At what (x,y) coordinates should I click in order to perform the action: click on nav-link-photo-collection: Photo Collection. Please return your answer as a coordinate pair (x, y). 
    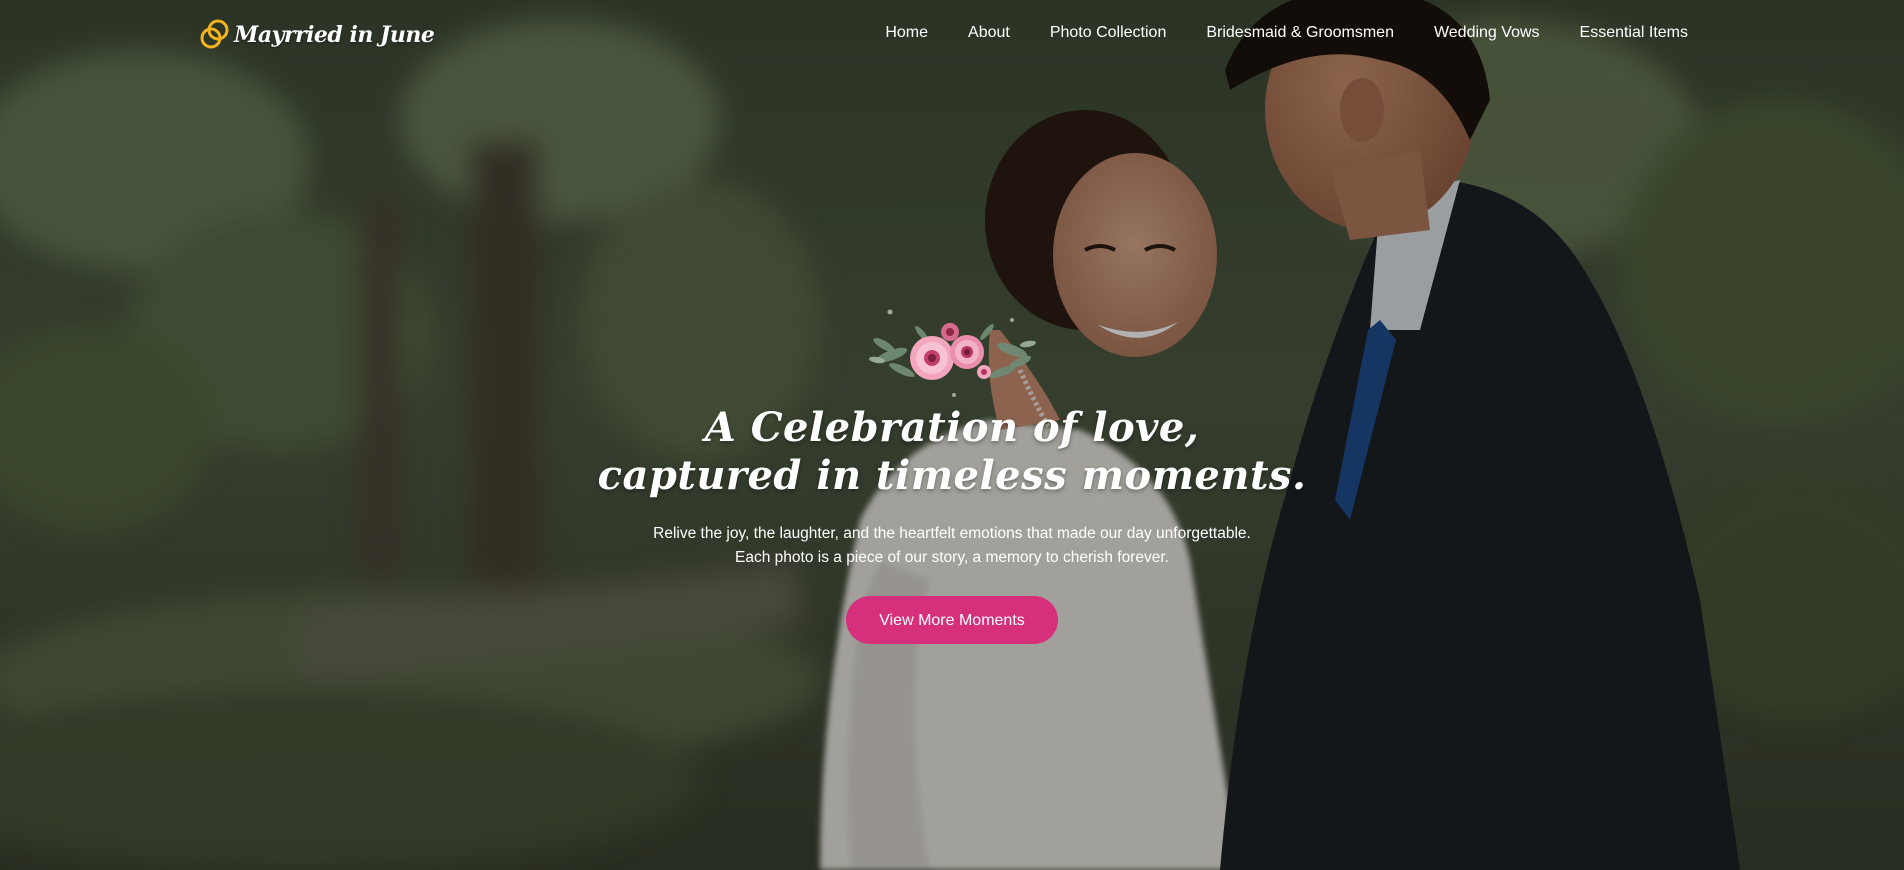
    Looking at the image, I should click on (1108, 32).